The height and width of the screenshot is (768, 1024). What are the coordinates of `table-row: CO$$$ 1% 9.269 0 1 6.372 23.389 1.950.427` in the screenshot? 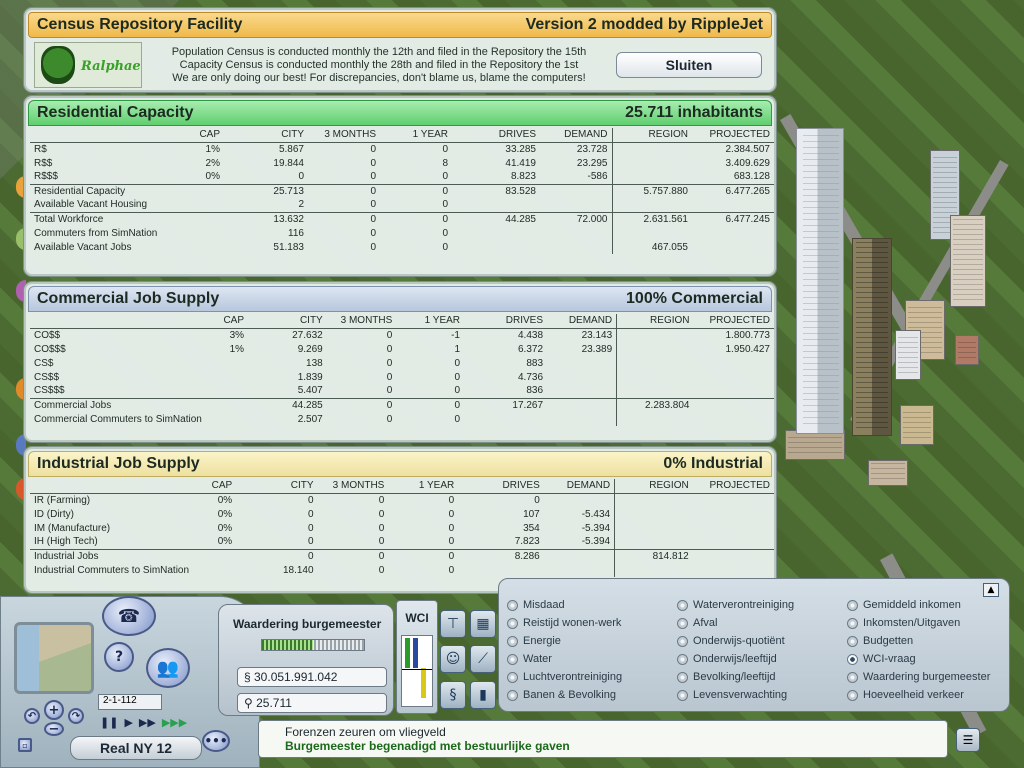 It's located at (402, 349).